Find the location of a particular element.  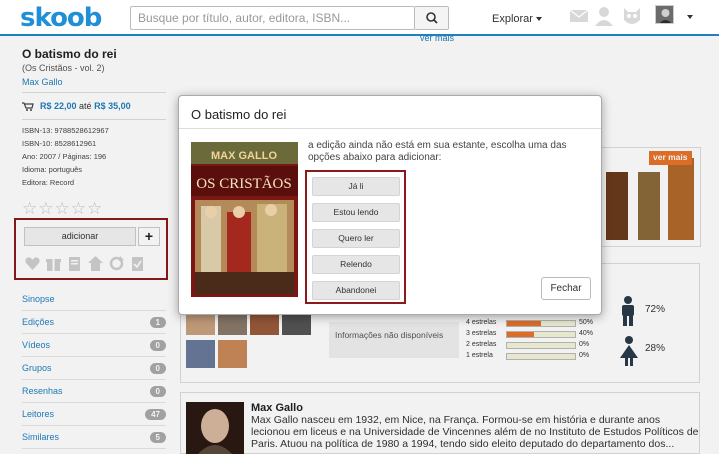

explore-menu: Explorar is located at coordinates (517, 19).